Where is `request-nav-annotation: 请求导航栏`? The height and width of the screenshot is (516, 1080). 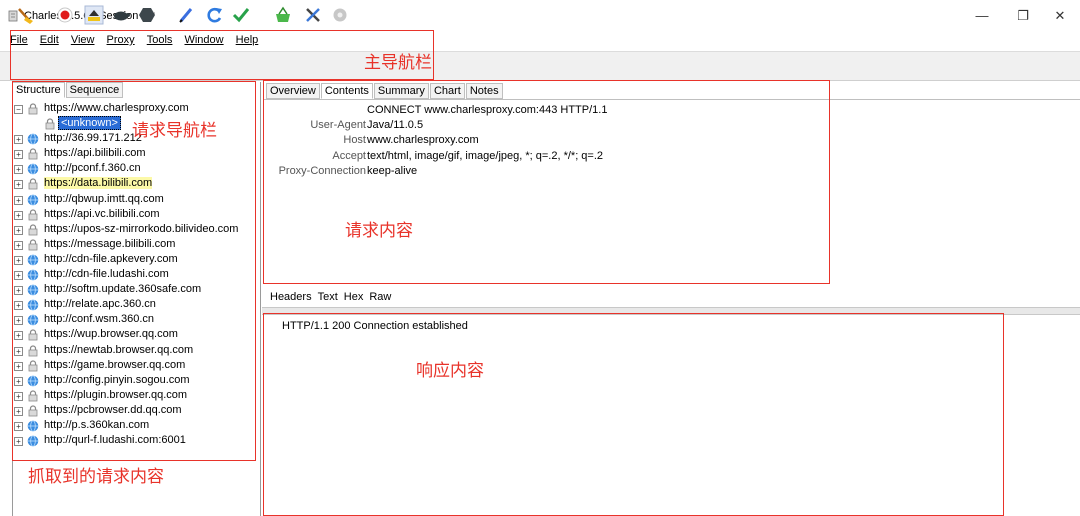
request-nav-annotation: 请求导航栏 is located at coordinates (174, 131).